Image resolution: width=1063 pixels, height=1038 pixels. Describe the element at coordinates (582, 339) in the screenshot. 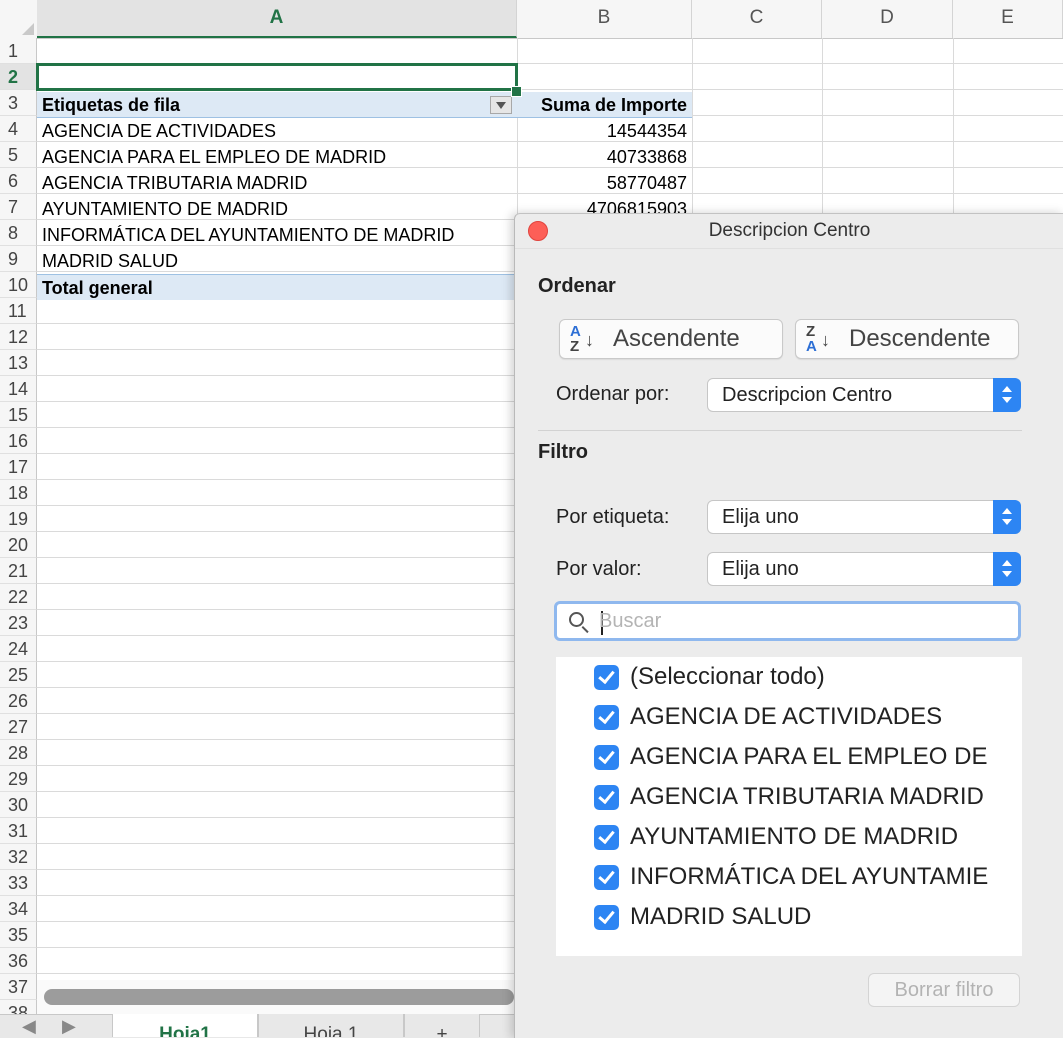

I see `sort-a-z-icon: A Z ↓` at that location.